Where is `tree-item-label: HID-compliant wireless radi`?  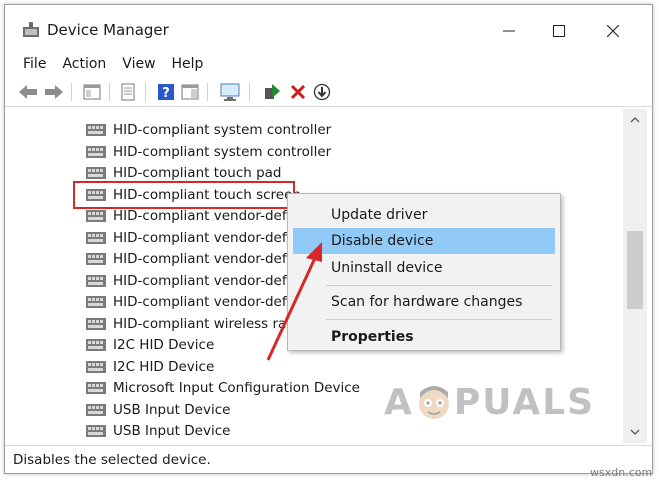 tree-item-label: HID-compliant wireless radi is located at coordinates (206, 323).